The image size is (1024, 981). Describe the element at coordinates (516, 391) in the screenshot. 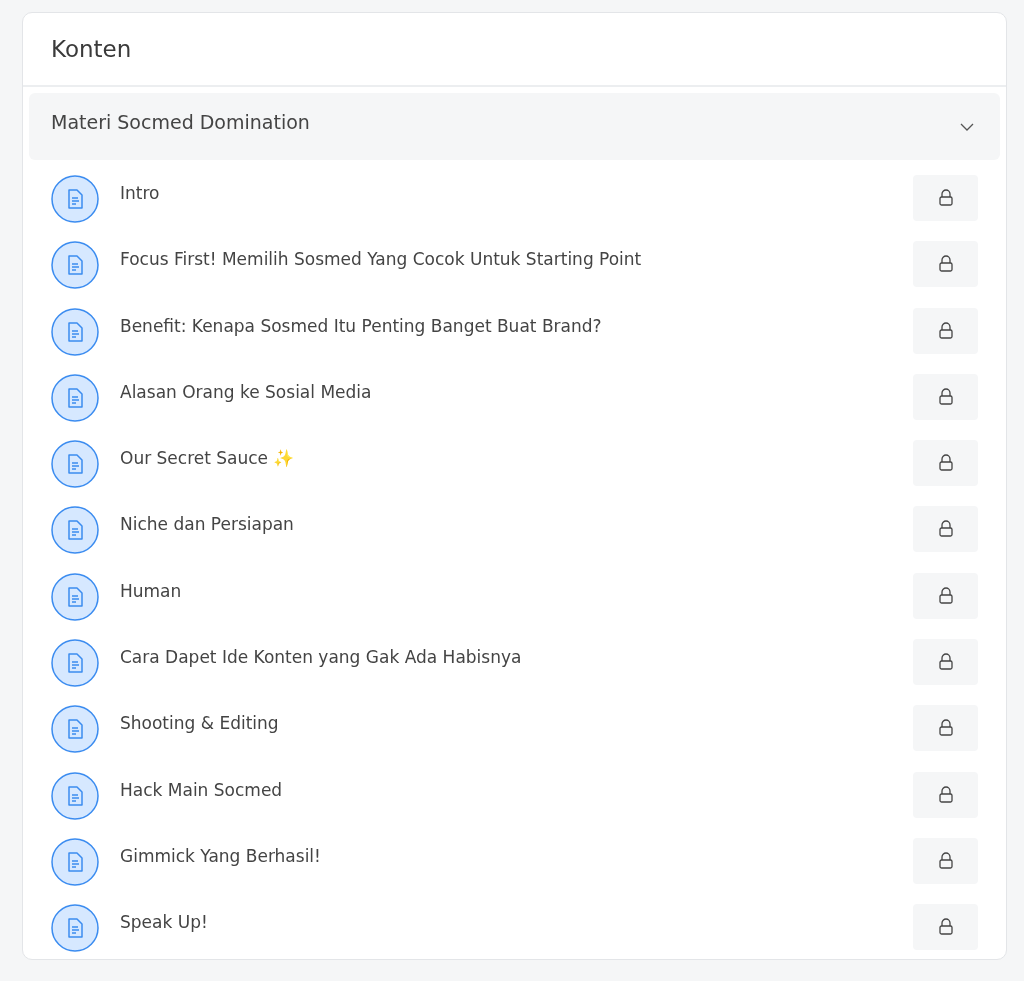

I see `lesson-title: Alasan Orang ke Sosial Media` at that location.